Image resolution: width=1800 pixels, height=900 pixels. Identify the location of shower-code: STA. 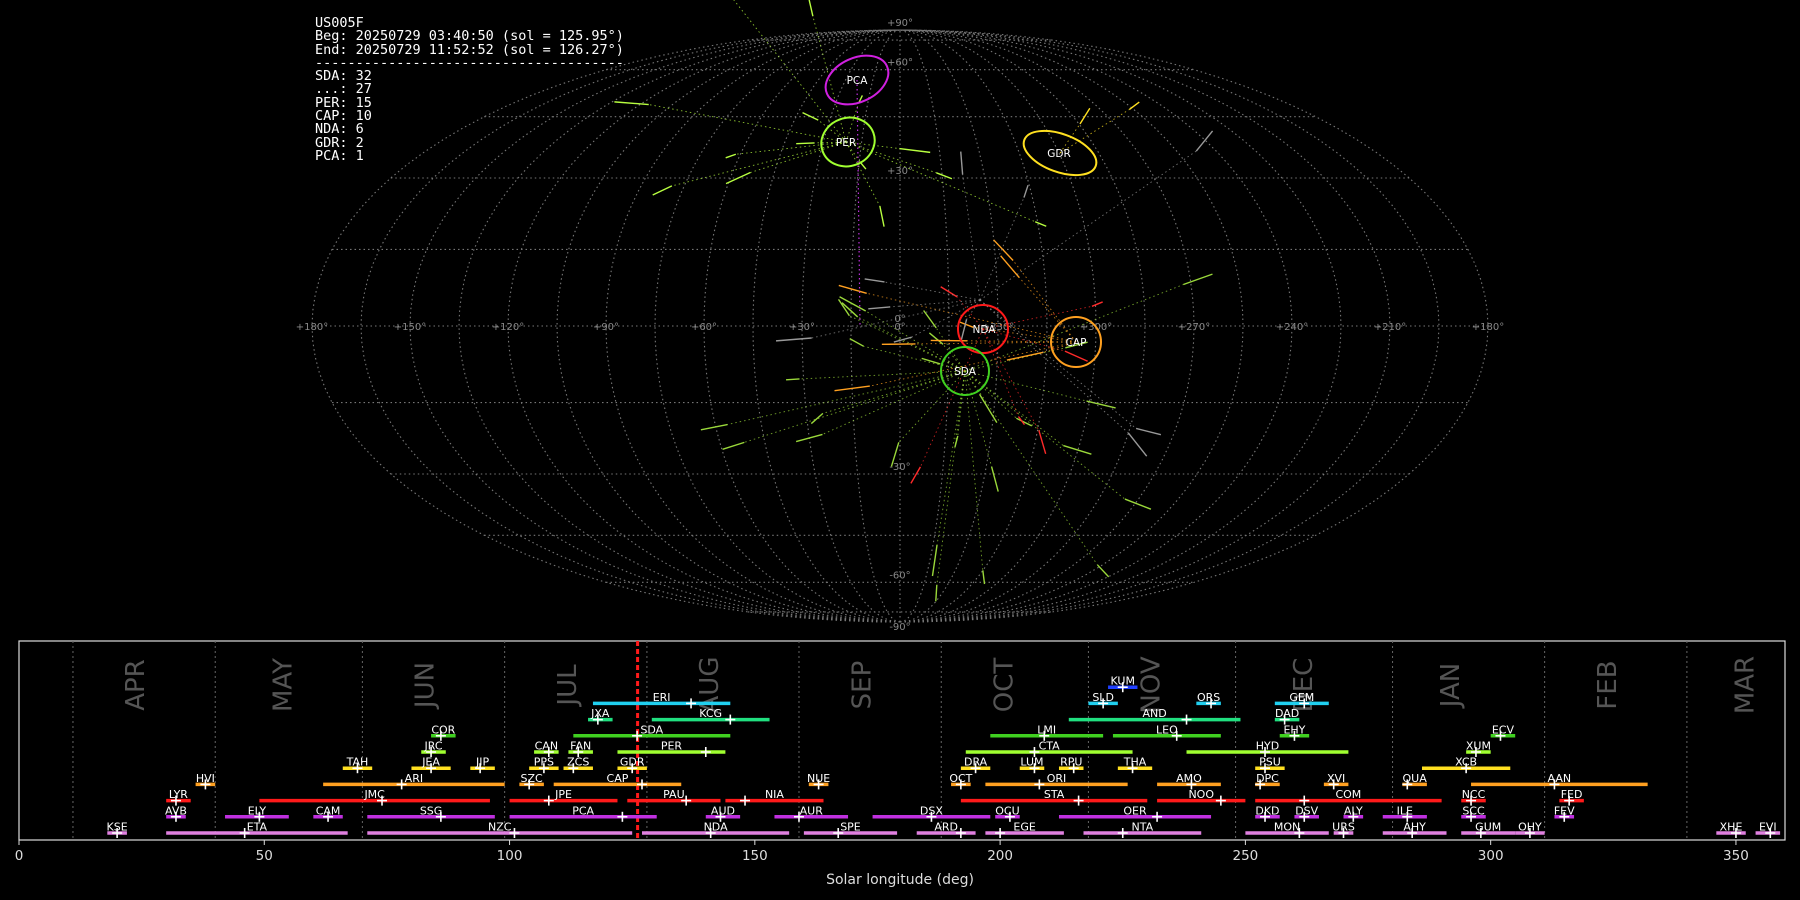
(1054, 794).